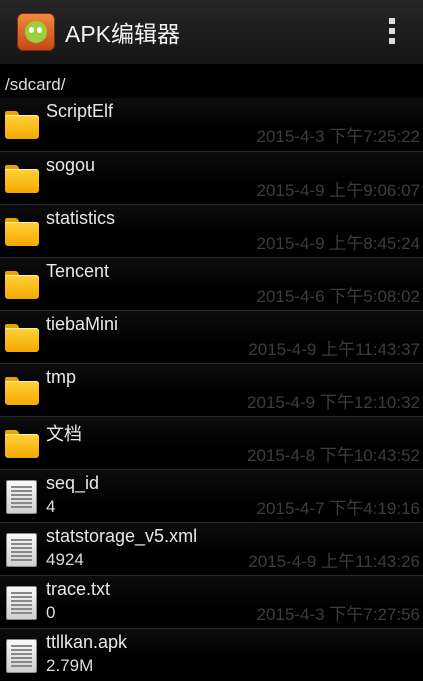  What do you see at coordinates (211, 177) in the screenshot?
I see `folder-row: sogou 2015-4-9 上午9:06:07` at bounding box center [211, 177].